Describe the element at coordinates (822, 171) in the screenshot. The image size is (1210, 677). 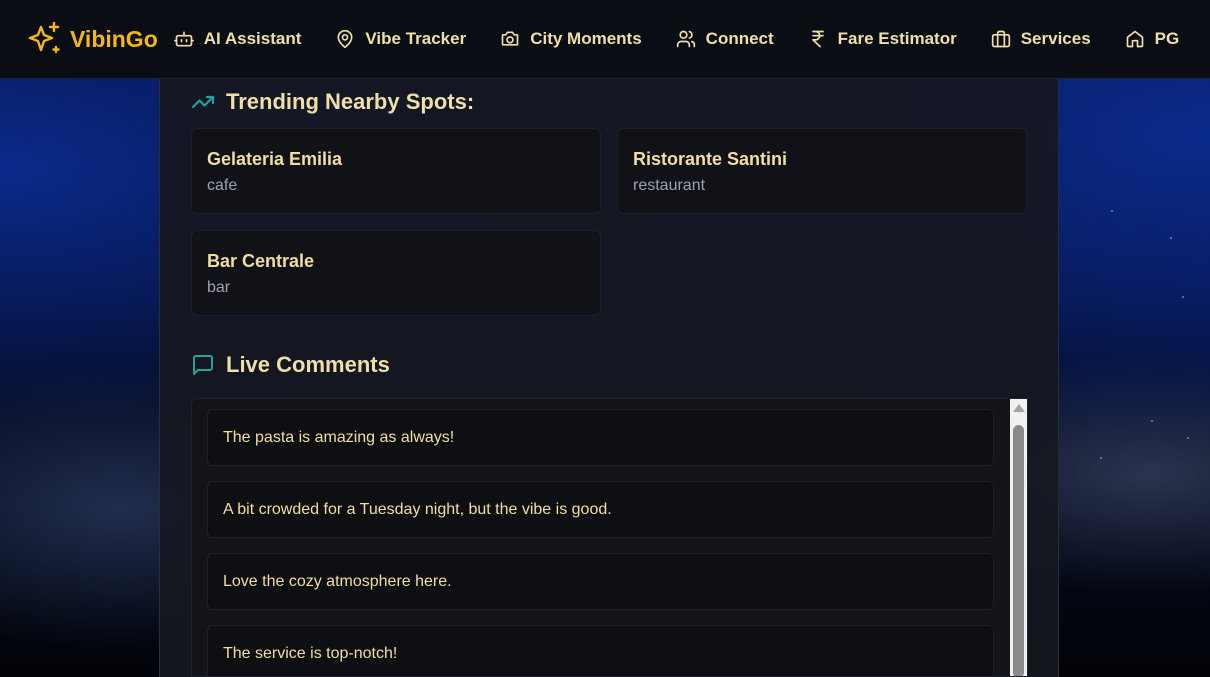
I see `spot-card: Ristorante Santini restaurant` at that location.